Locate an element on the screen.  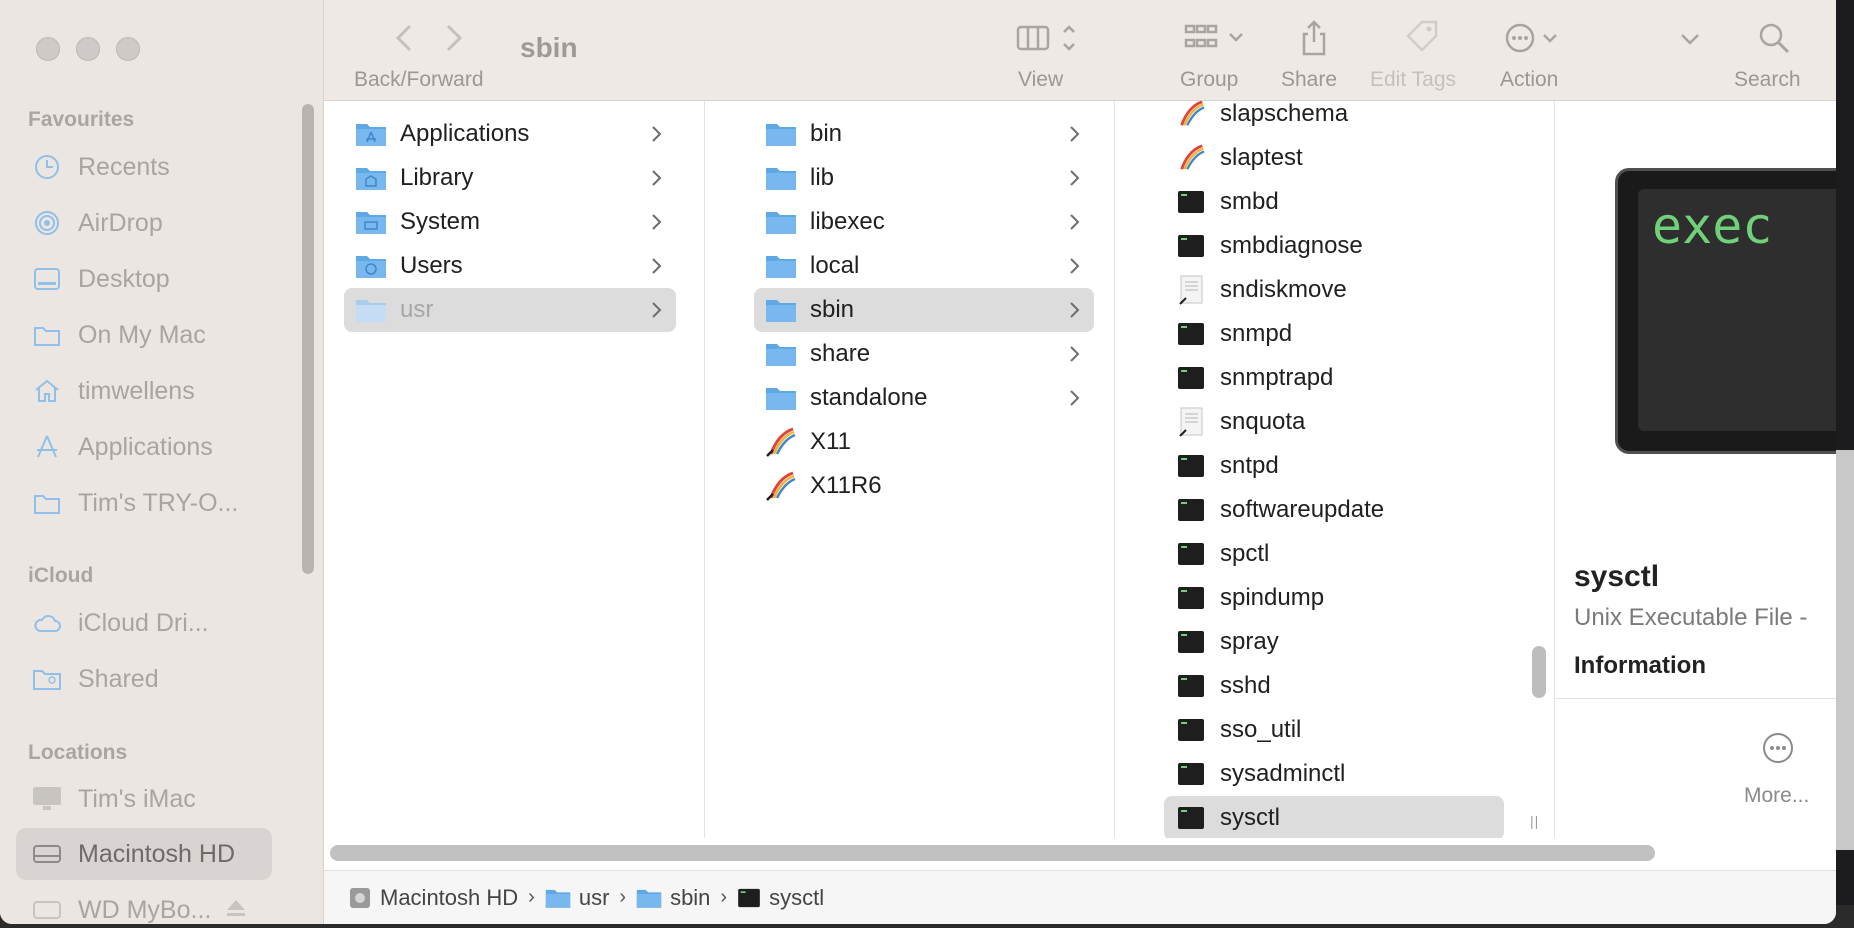
path-item-usr: usr is located at coordinates (577, 898).